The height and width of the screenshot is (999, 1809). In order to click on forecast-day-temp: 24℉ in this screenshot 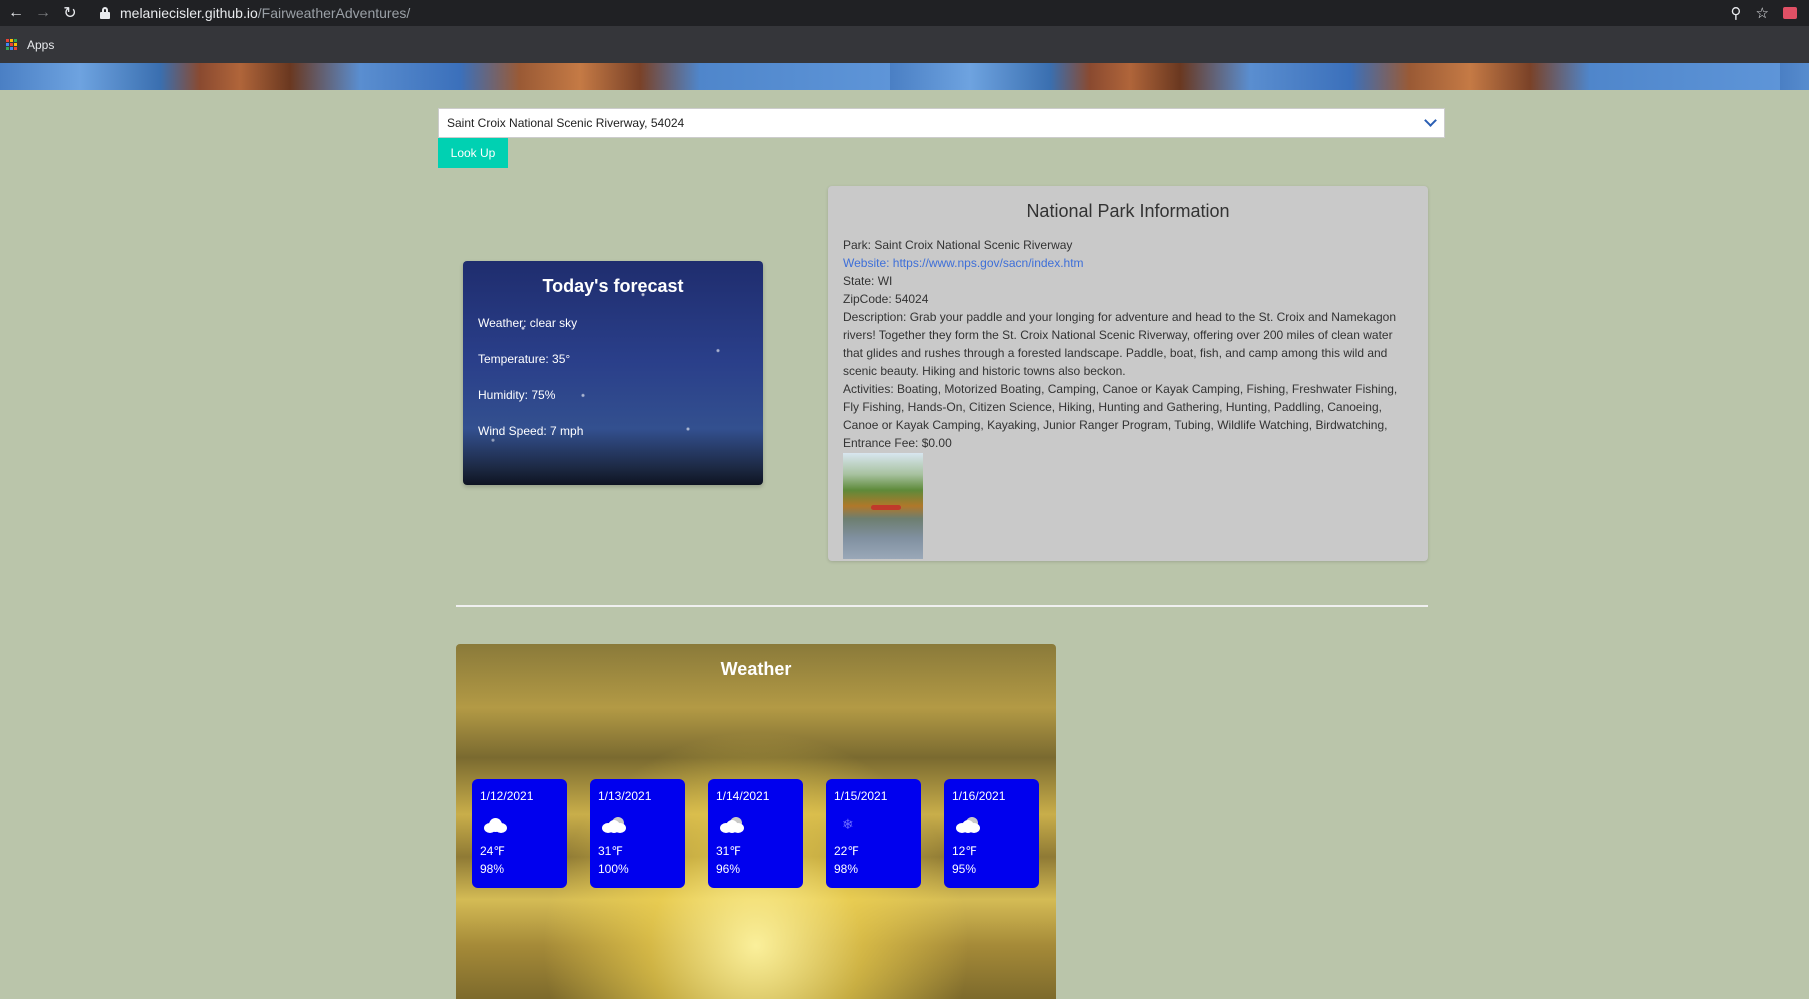, I will do `click(492, 851)`.